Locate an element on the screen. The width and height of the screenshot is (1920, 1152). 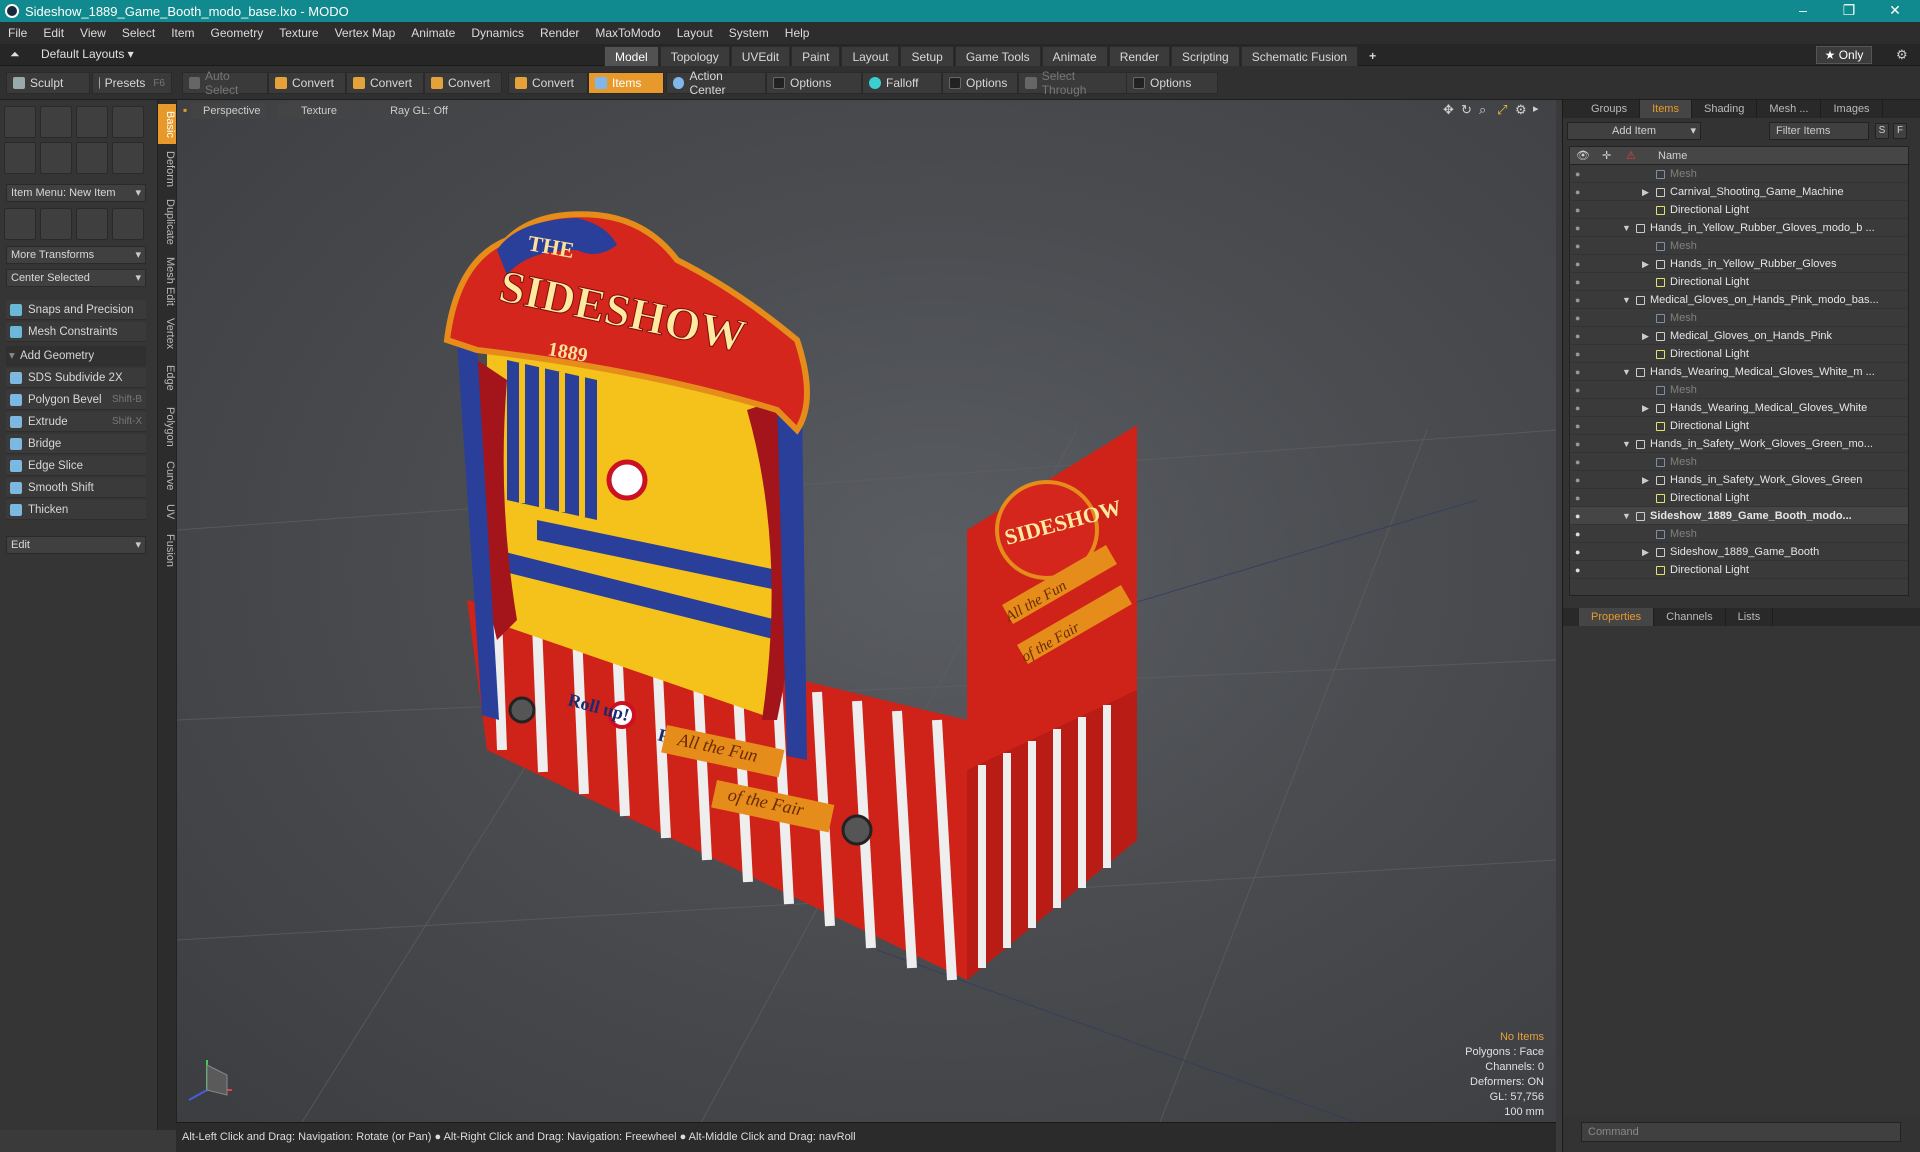
view-type-dropdown: Perspective is located at coordinates (228, 111).